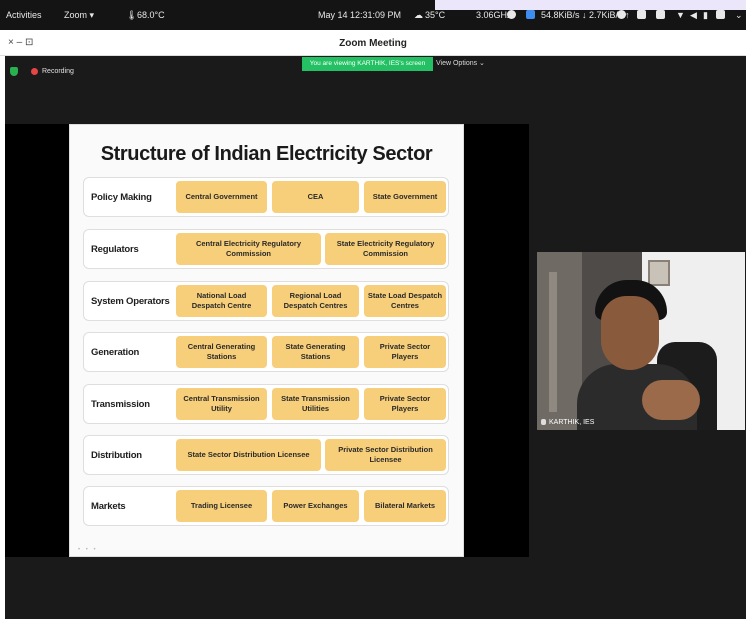 Image resolution: width=746 pixels, height=619 pixels. Describe the element at coordinates (79, 15) in the screenshot. I see `app-menu-zoom: Zoom ▾` at that location.